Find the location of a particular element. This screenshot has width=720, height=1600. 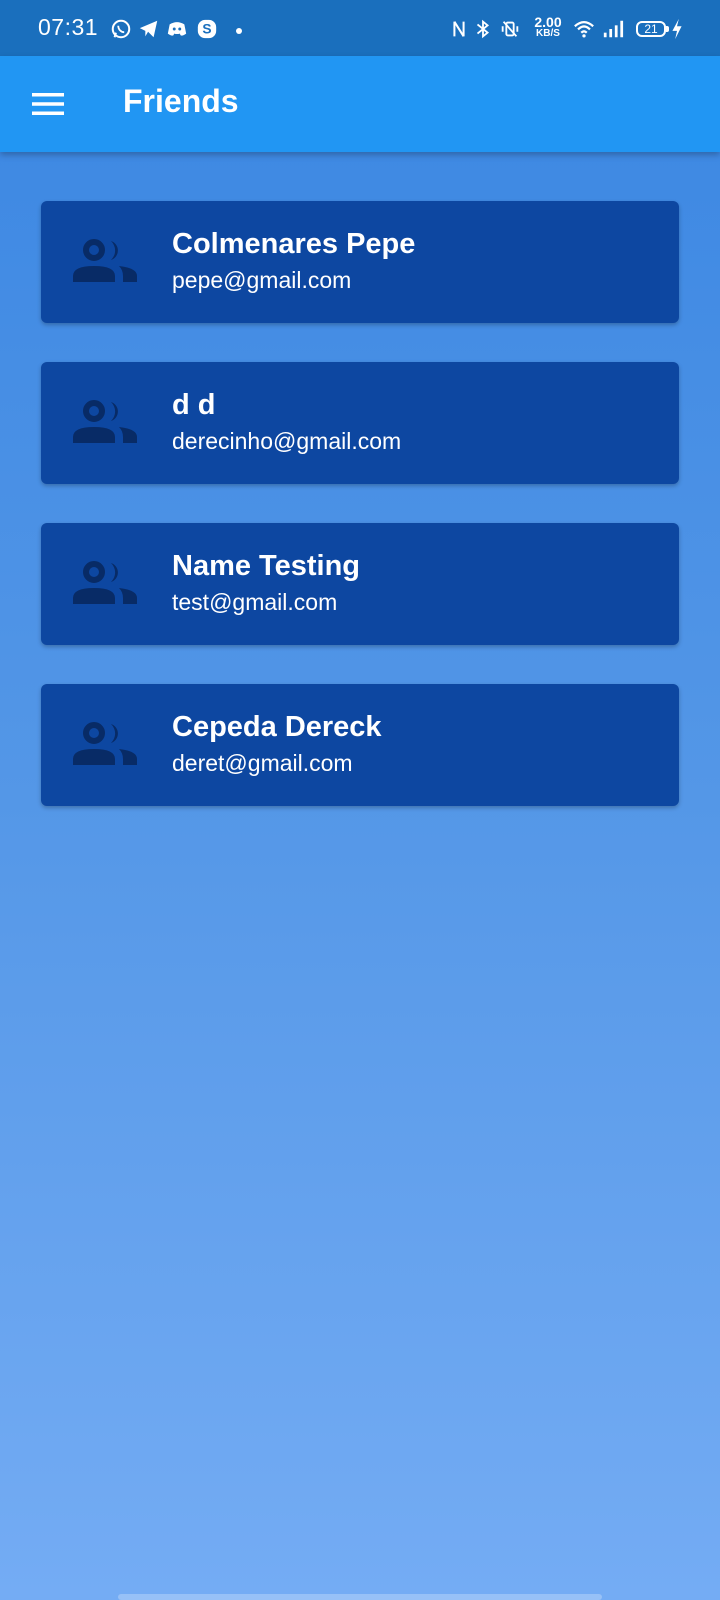

skype-icon: S is located at coordinates (207, 29).